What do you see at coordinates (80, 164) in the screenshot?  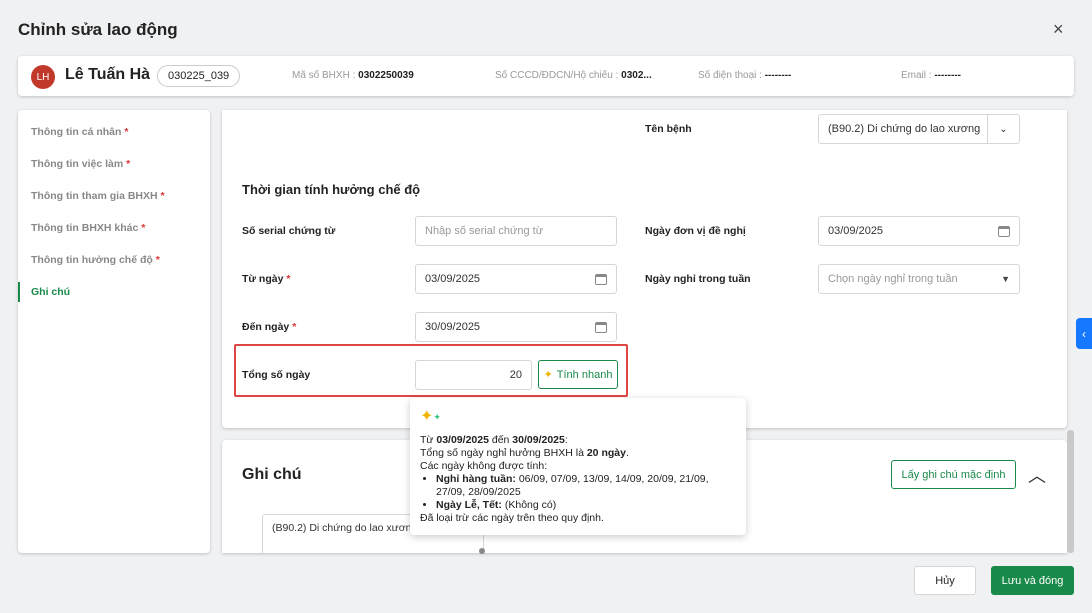 I see `sidebar-item-employment: Thông tin việc làm *` at bounding box center [80, 164].